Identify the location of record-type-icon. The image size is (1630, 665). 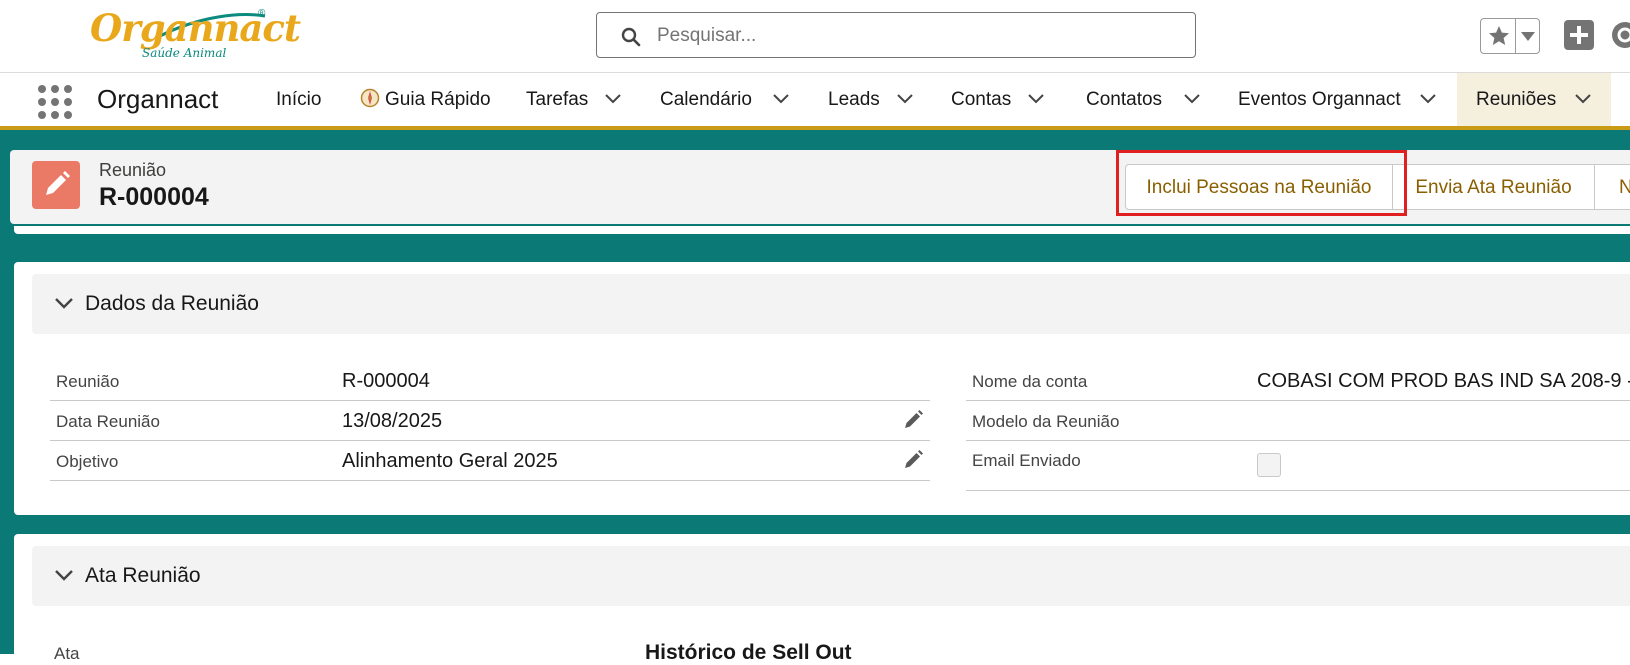
(56, 185).